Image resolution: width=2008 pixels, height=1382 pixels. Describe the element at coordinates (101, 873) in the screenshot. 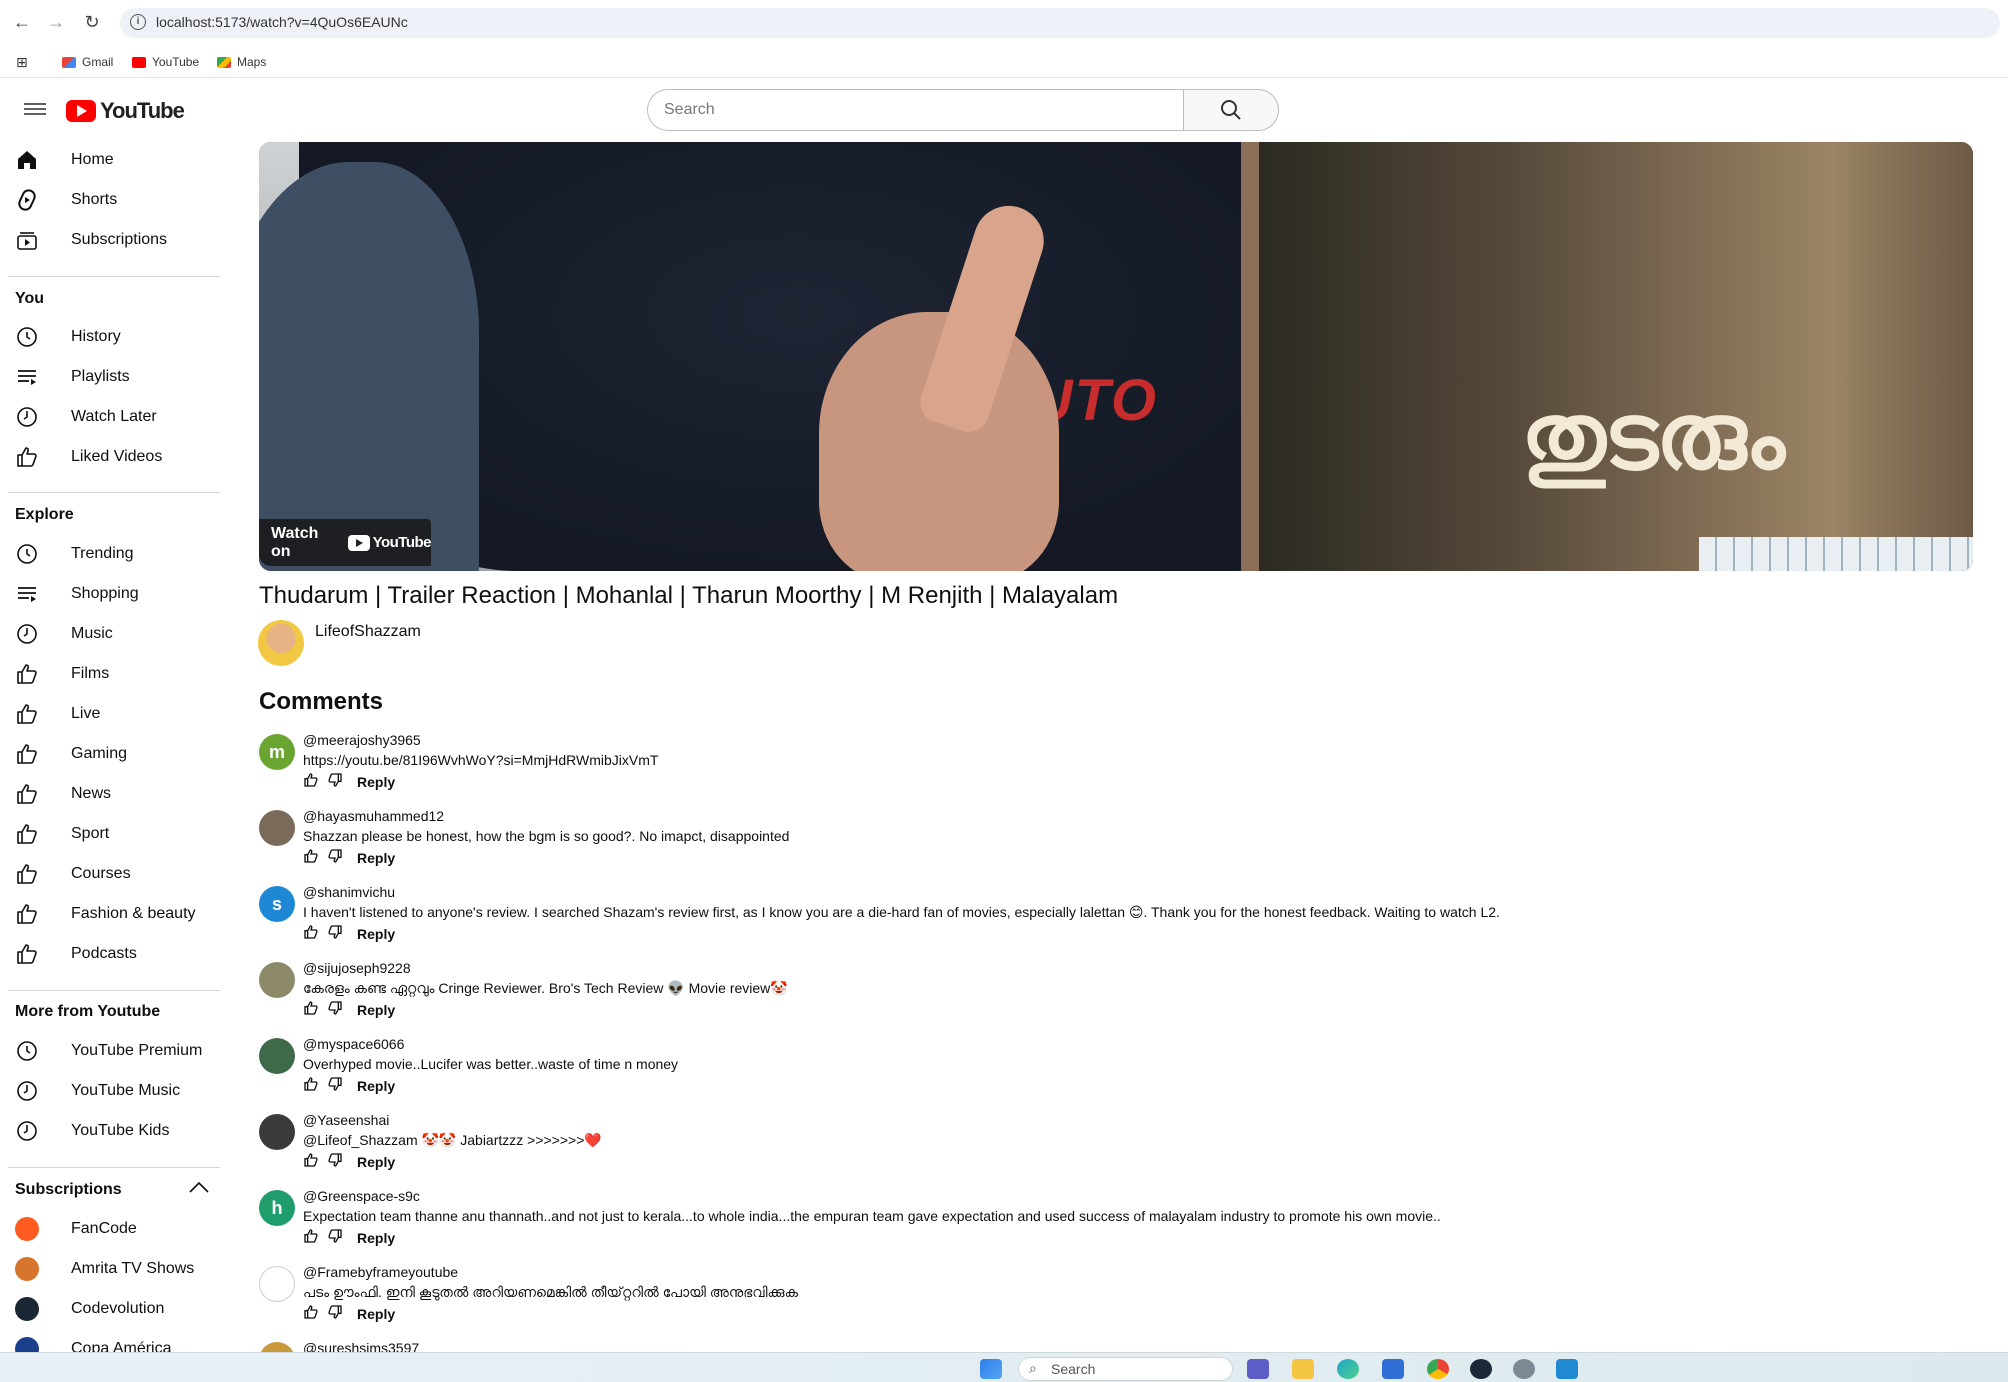

I see `sidebar-item-label: Courses` at that location.